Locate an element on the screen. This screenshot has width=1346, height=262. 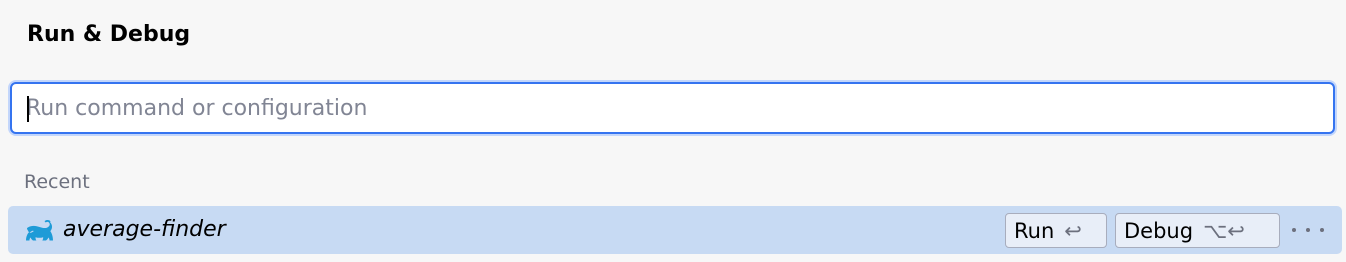
text-caret is located at coordinates (28, 109).